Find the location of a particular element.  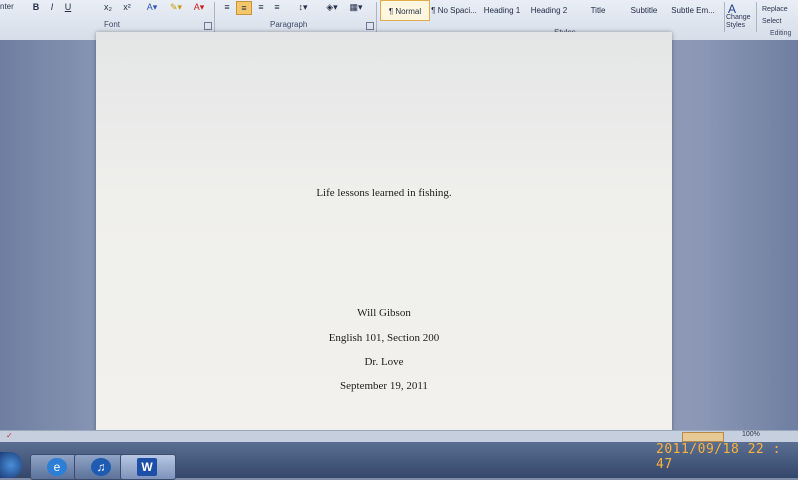

style-normal: ¶ Normal is located at coordinates (405, 10).